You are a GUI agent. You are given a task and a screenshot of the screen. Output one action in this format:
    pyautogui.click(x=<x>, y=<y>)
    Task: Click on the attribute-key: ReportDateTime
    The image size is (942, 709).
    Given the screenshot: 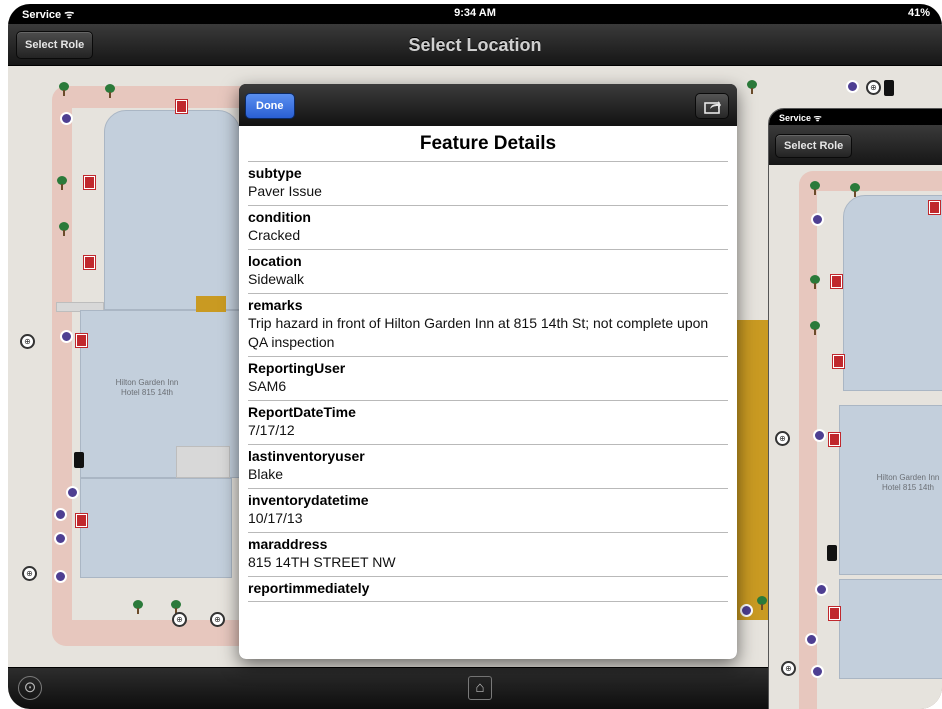 What is the action you would take?
    pyautogui.click(x=302, y=412)
    